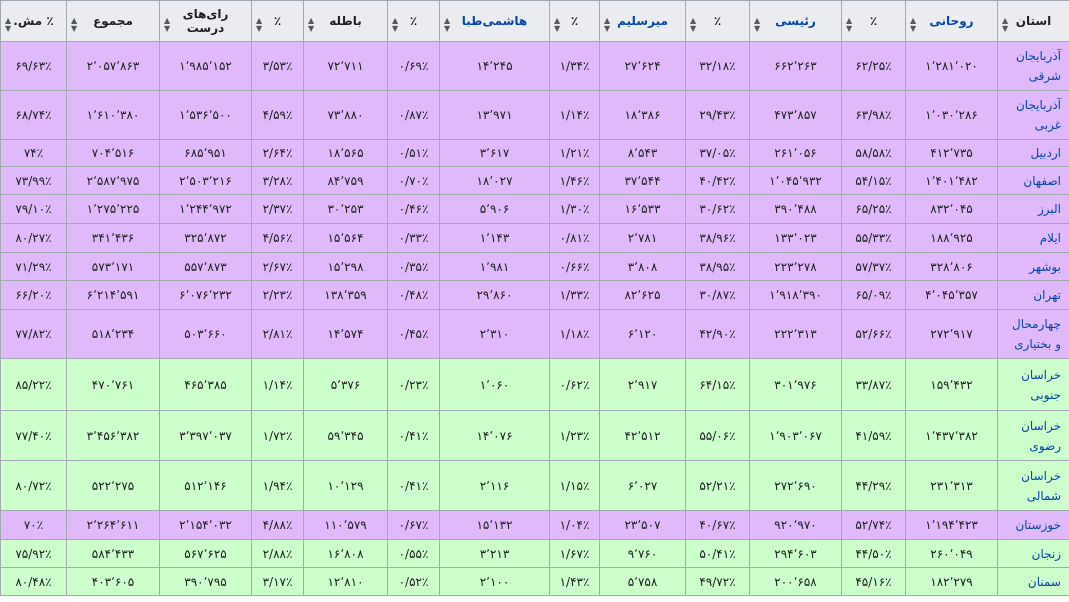 This screenshot has width=1069, height=602. What do you see at coordinates (642, 295) in the screenshot?
I see `table-cell: ۸۲٬۶۲۵` at bounding box center [642, 295].